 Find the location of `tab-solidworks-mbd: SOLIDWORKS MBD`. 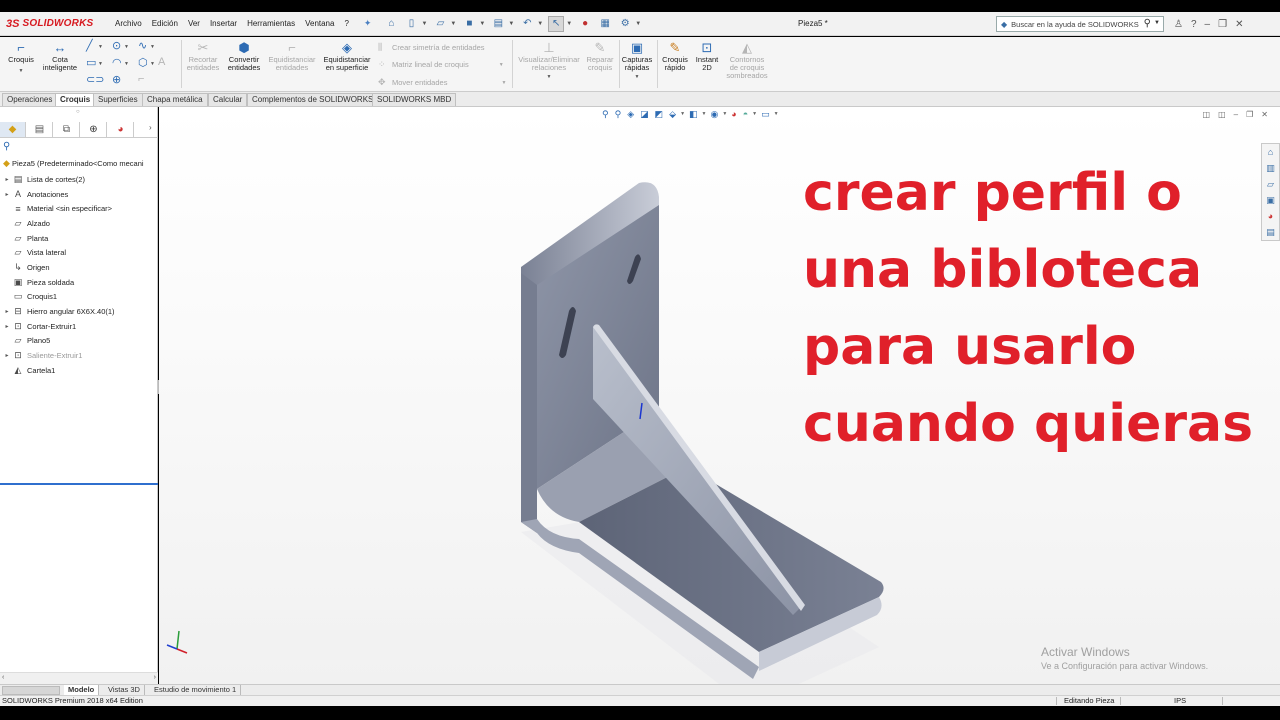

tab-solidworks-mbd: SOLIDWORKS MBD is located at coordinates (414, 99).